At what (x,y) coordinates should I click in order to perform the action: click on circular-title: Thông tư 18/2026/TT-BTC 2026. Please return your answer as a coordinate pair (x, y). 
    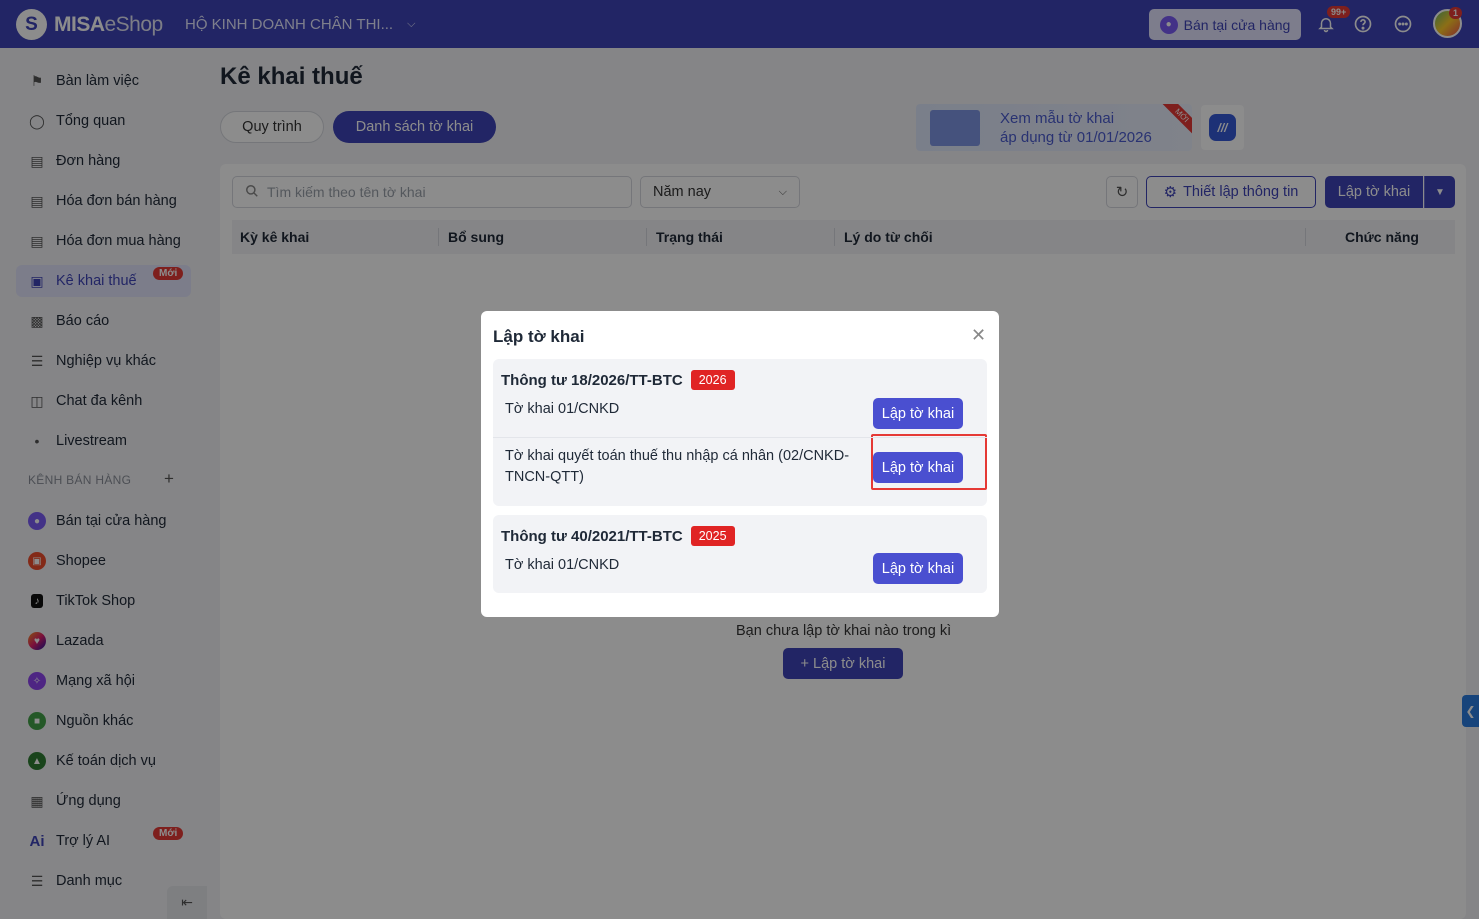
    Looking at the image, I should click on (618, 380).